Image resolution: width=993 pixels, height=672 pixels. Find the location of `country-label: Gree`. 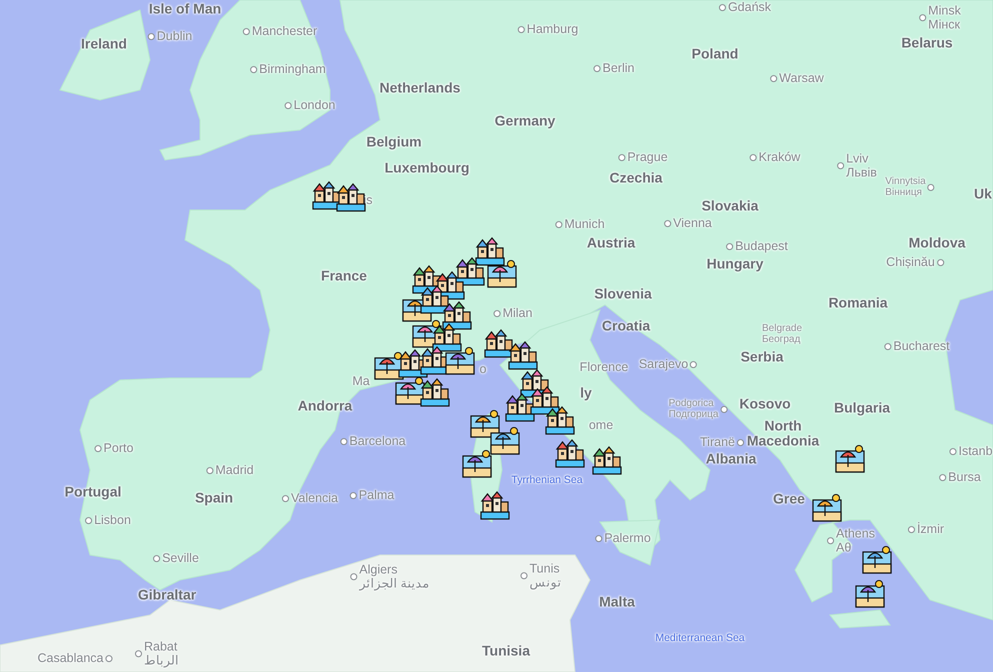

country-label: Gree is located at coordinates (789, 499).